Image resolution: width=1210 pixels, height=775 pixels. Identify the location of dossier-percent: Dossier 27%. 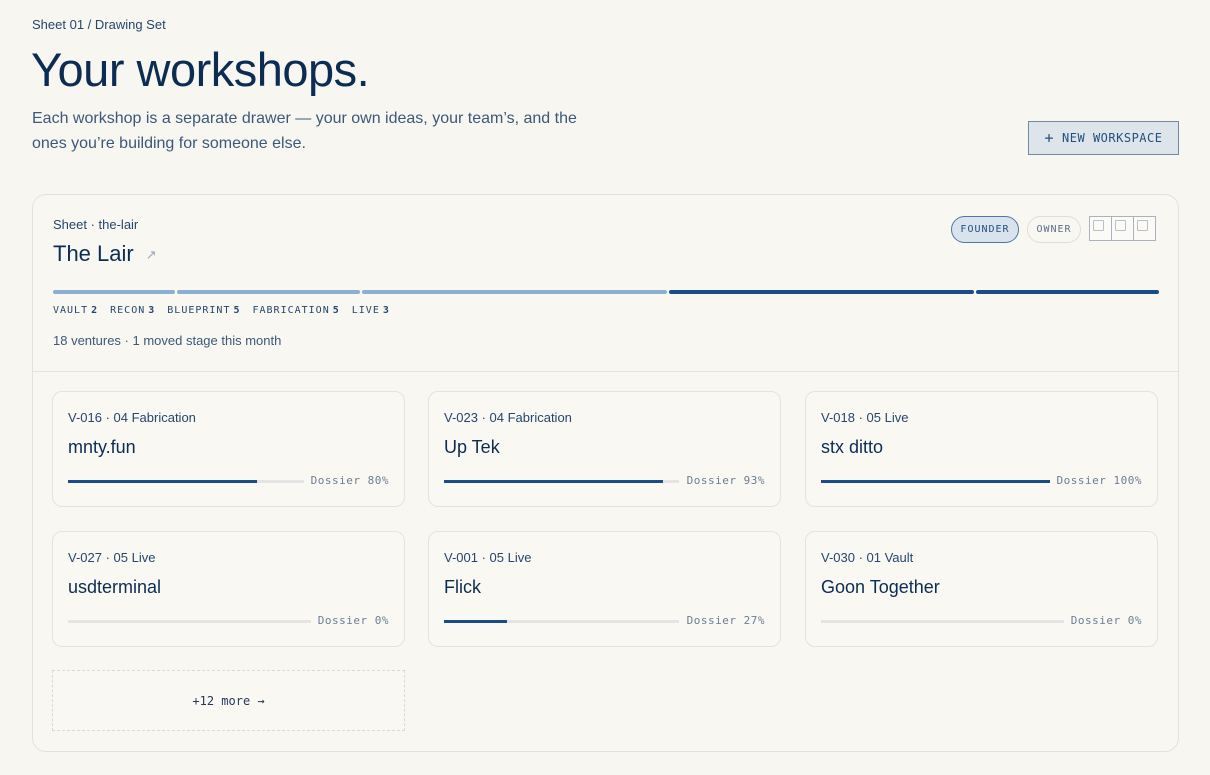
(725, 620).